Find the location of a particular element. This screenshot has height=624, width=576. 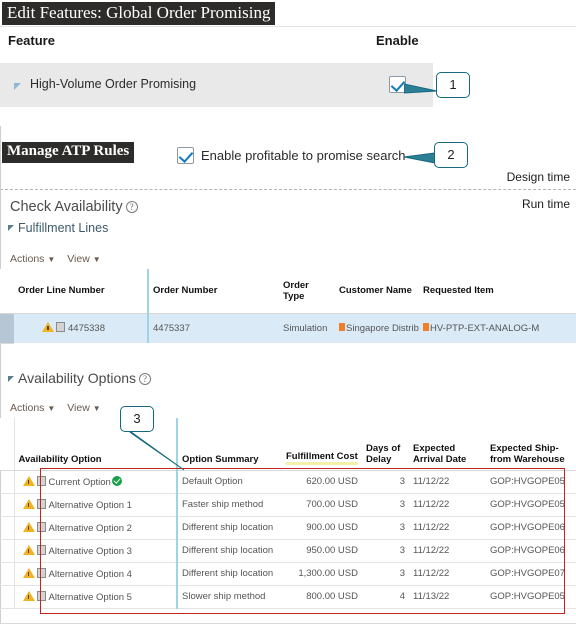

customer-name-value: Singapore Distribu is located at coordinates (382, 328).